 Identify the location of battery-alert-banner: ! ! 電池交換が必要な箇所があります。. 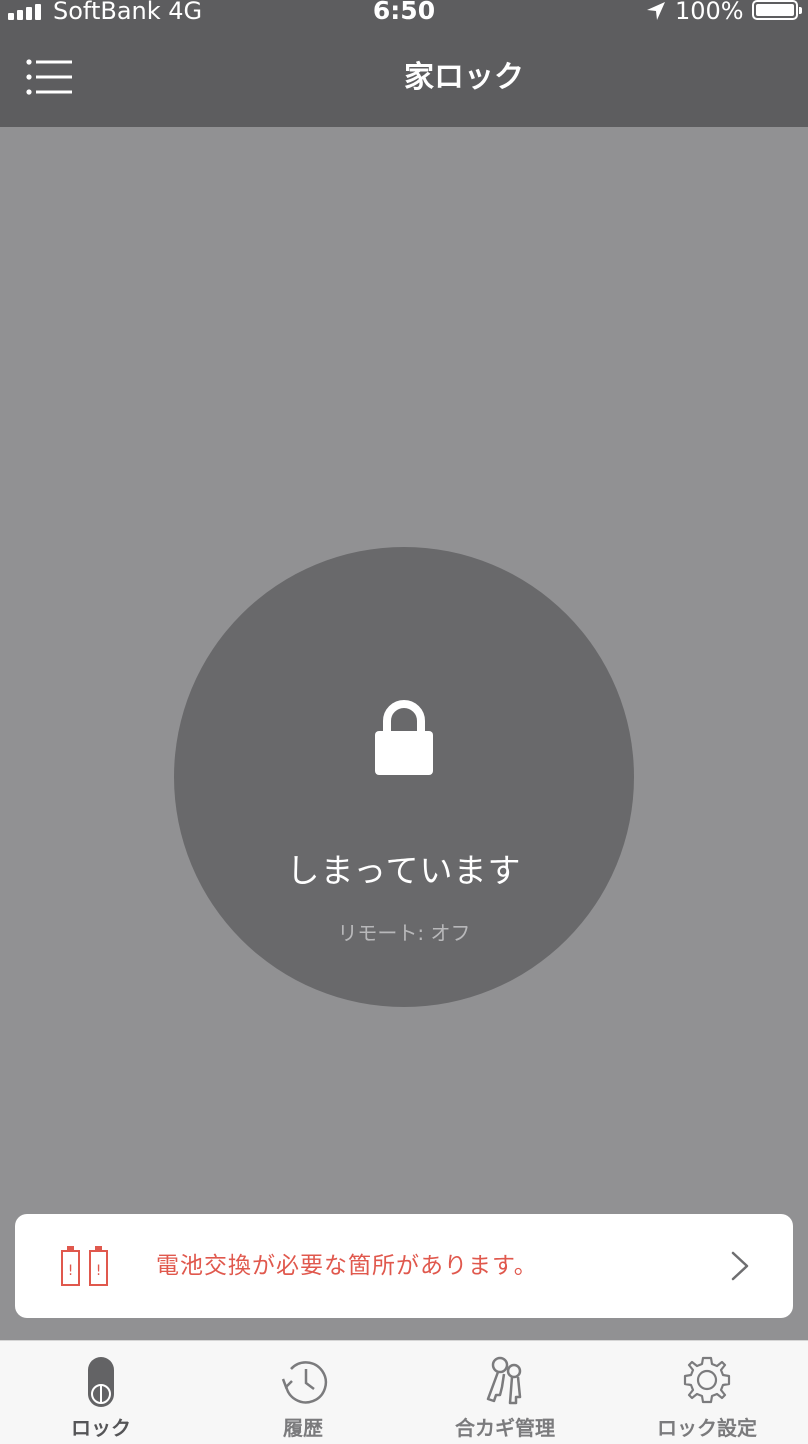
(404, 1266).